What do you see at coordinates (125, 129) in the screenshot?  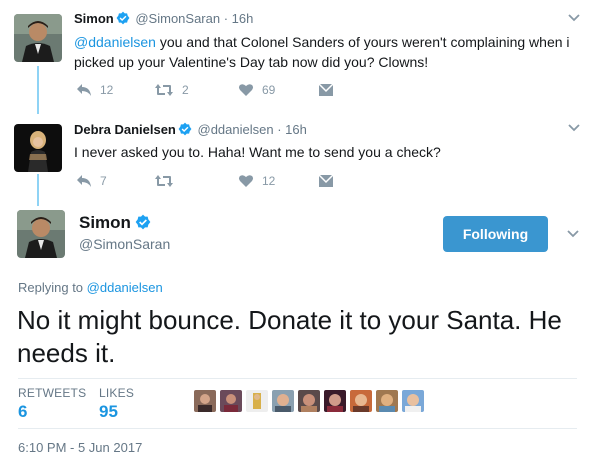 I see `author-name: Debra Danielsen` at bounding box center [125, 129].